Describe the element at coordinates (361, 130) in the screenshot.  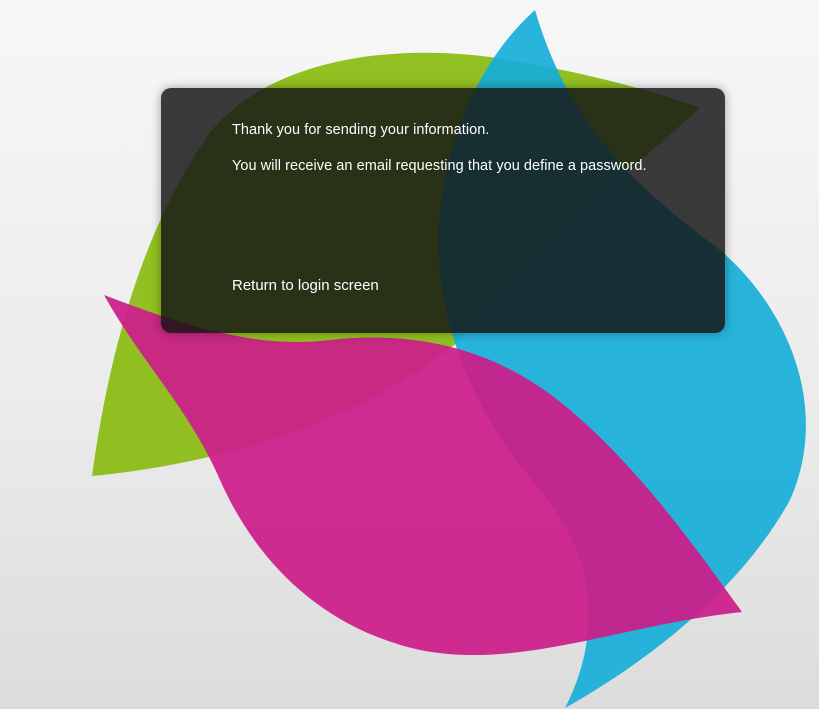
I see `confirmation-message: Thank you for sending your information.` at that location.